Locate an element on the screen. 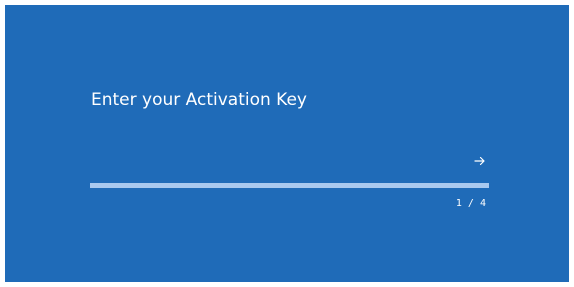  next-button is located at coordinates (480, 161).